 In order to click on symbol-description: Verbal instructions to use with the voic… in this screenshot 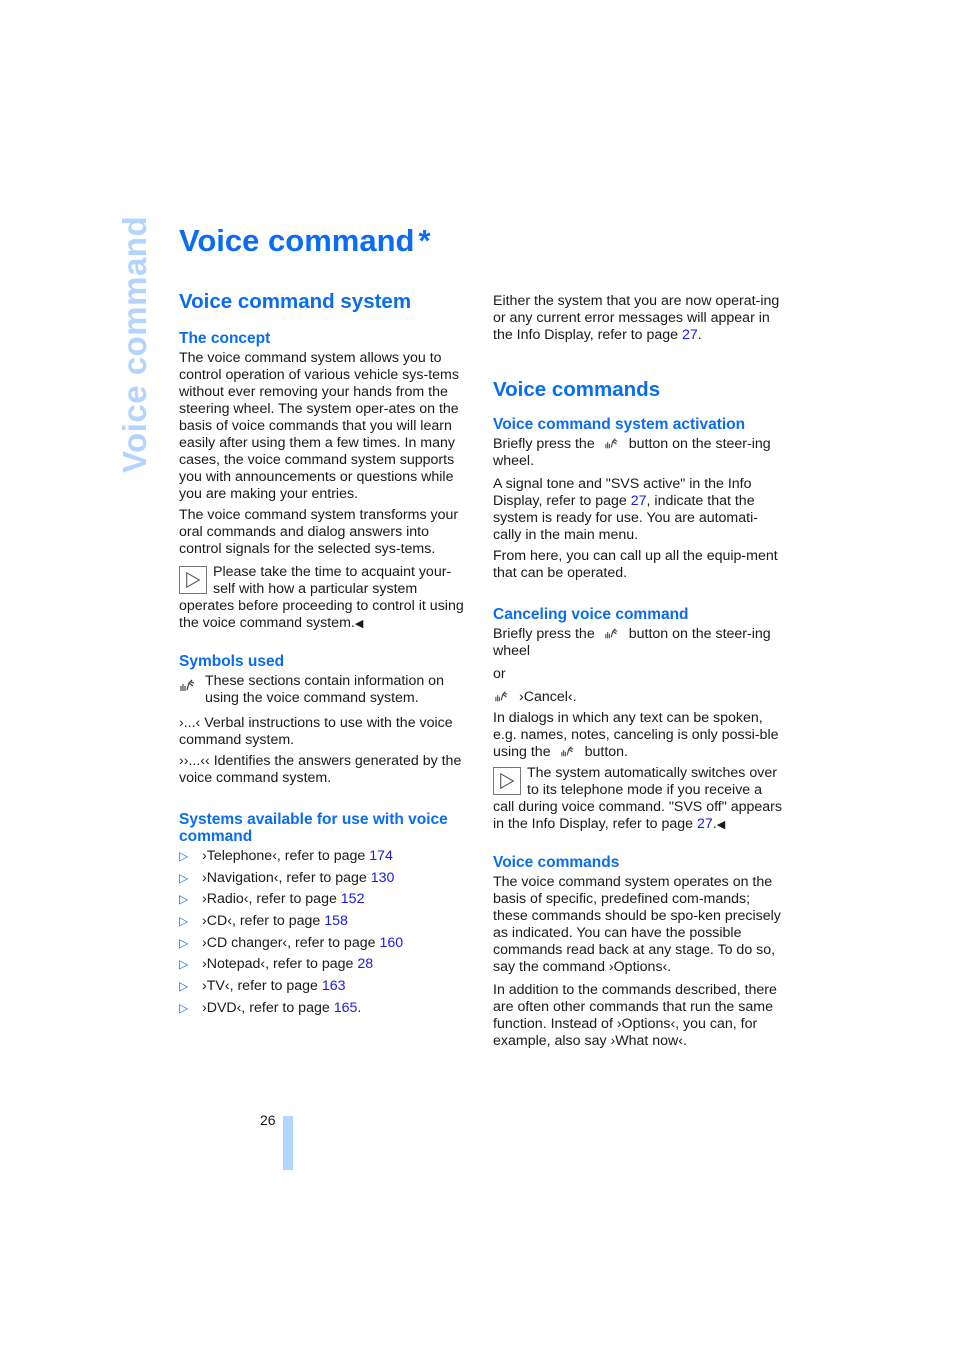, I will do `click(316, 731)`.